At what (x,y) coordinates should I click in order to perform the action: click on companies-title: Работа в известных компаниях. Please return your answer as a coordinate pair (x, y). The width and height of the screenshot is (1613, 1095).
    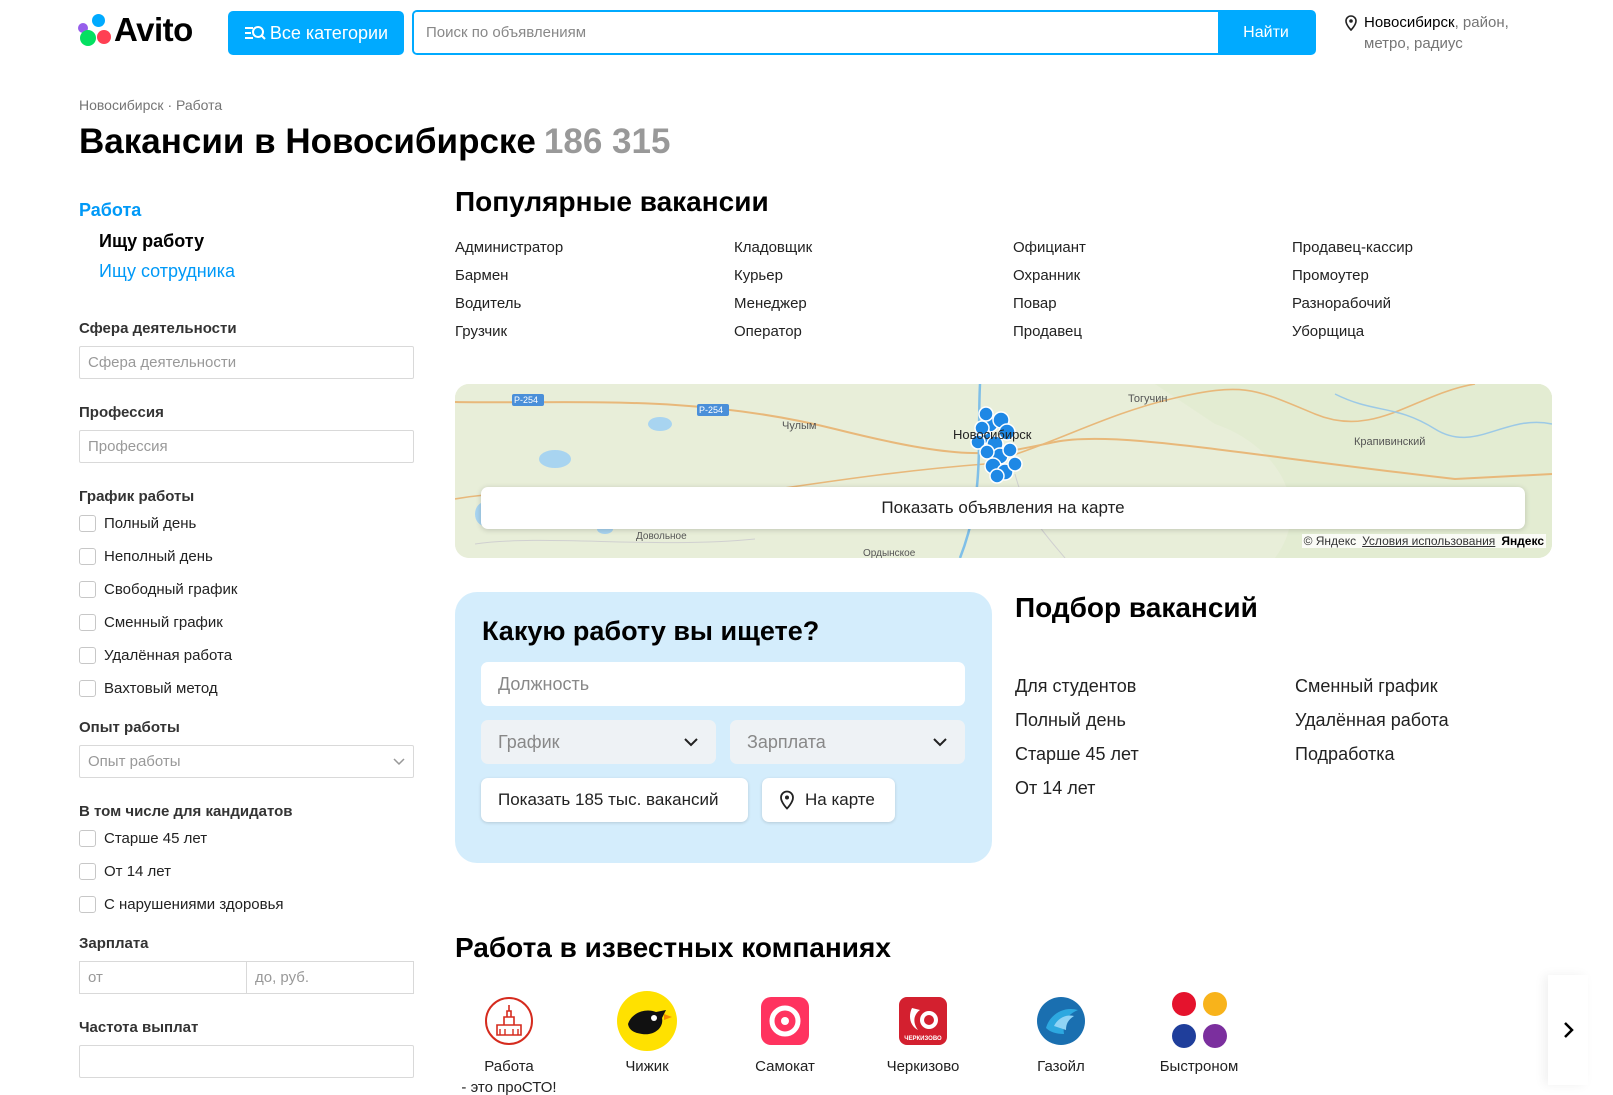
    Looking at the image, I should click on (673, 947).